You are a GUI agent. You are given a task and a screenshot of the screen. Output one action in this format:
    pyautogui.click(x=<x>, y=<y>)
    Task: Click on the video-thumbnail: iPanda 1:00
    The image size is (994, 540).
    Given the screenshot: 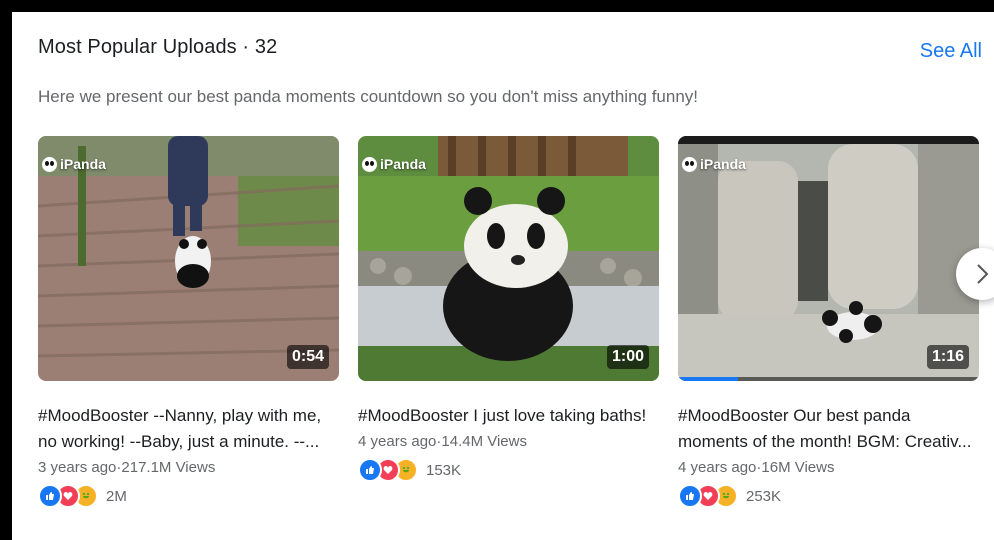 What is the action you would take?
    pyautogui.click(x=508, y=258)
    